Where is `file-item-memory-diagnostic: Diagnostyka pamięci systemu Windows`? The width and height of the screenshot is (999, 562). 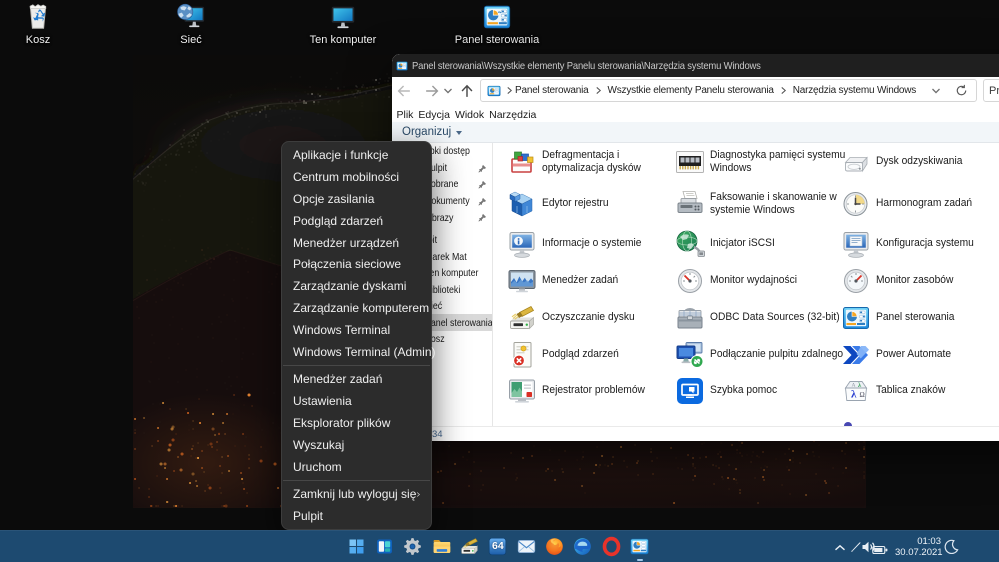 file-item-memory-diagnostic: Diagnostyka pamięci systemu Windows is located at coordinates (766, 163).